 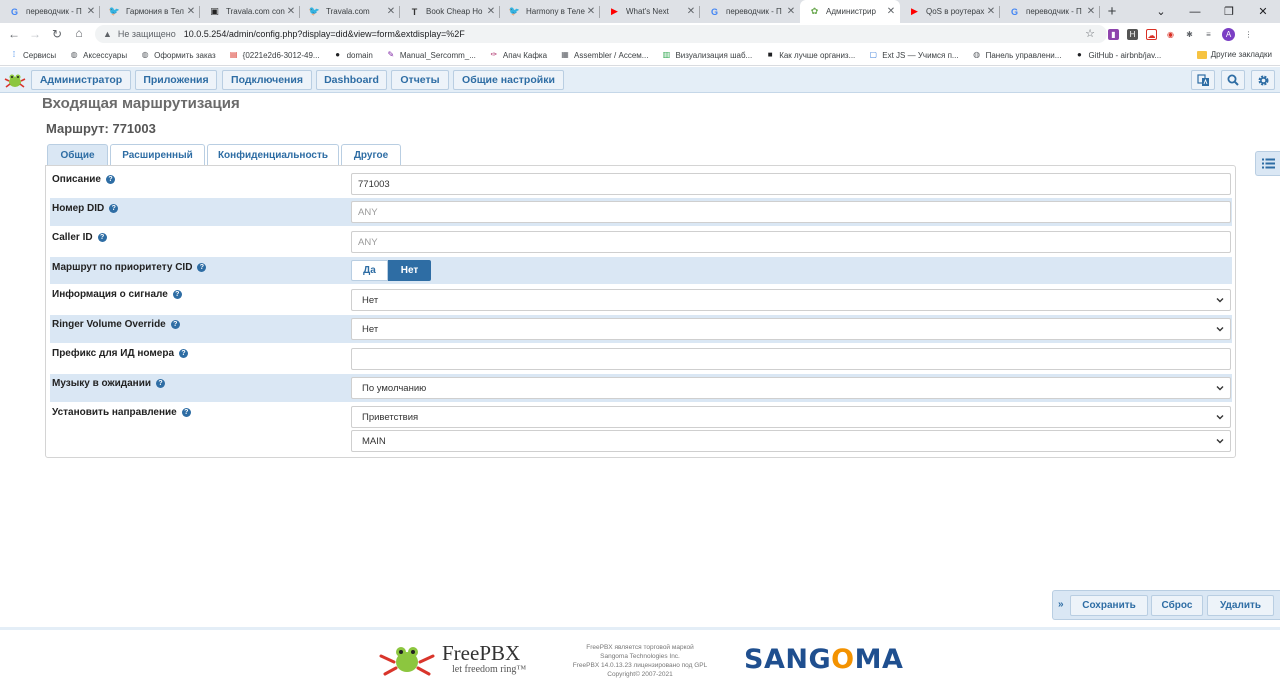 I want to click on description-input: 771003, so click(x=791, y=184).